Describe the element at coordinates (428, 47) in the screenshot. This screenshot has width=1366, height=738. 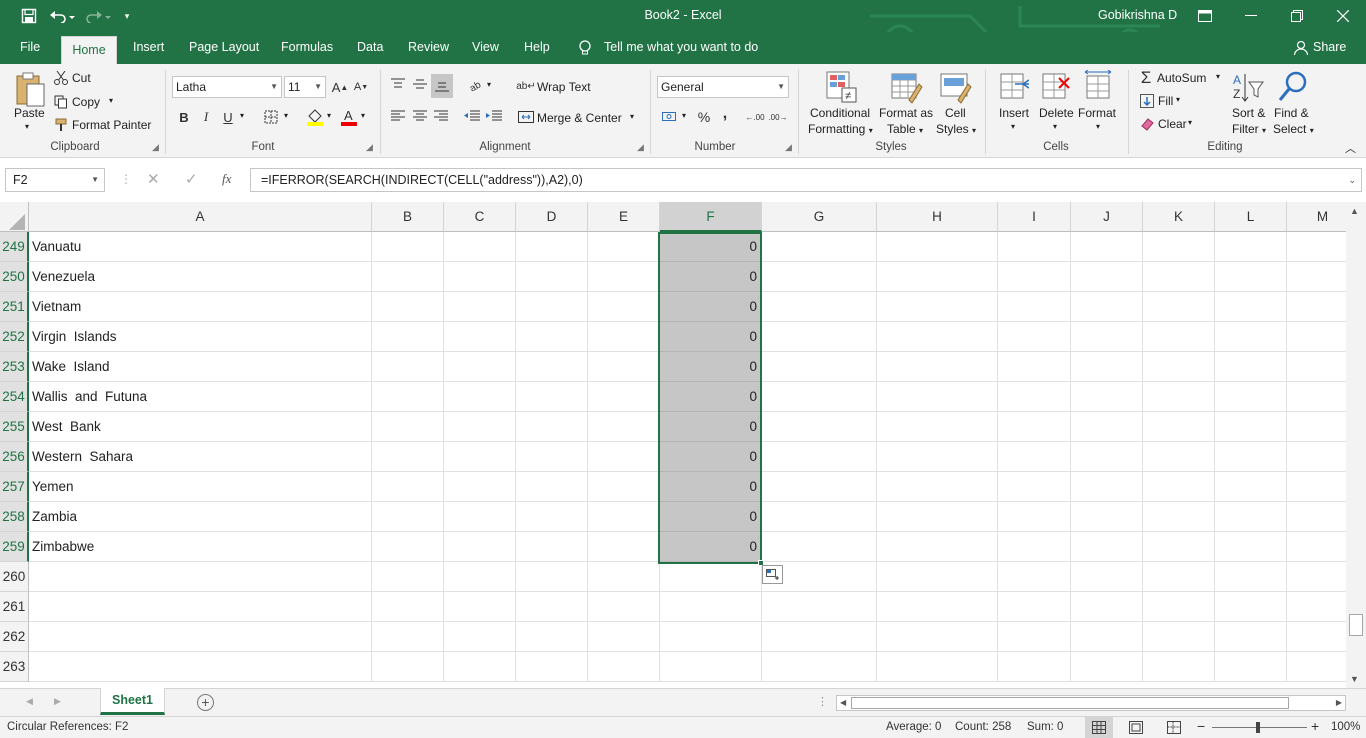
I see `tab-review: Review` at that location.